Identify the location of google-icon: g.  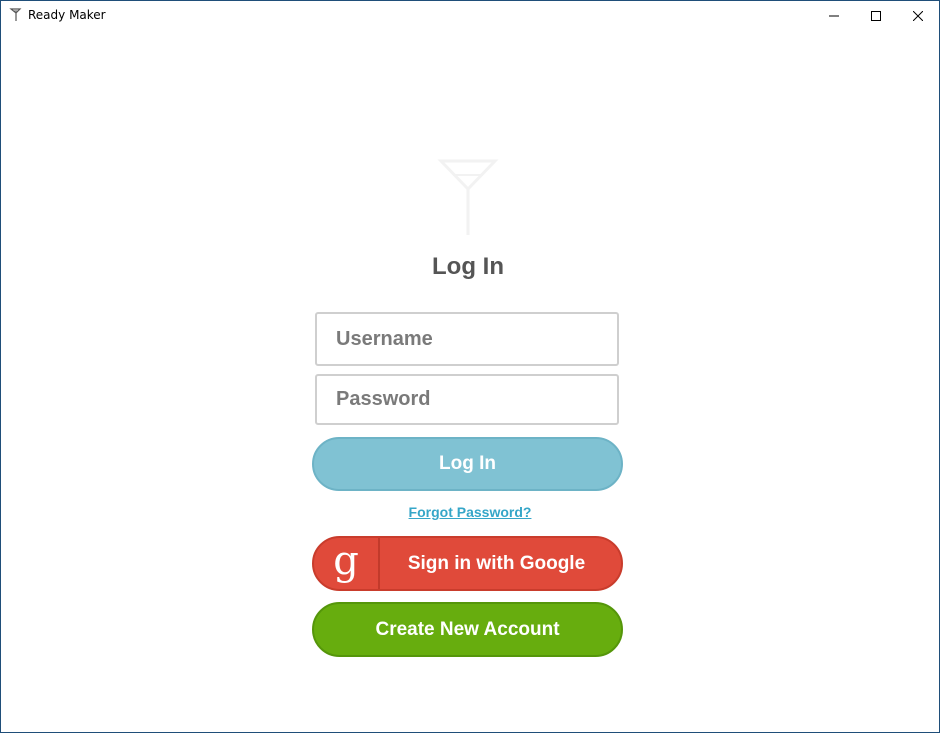
(347, 563).